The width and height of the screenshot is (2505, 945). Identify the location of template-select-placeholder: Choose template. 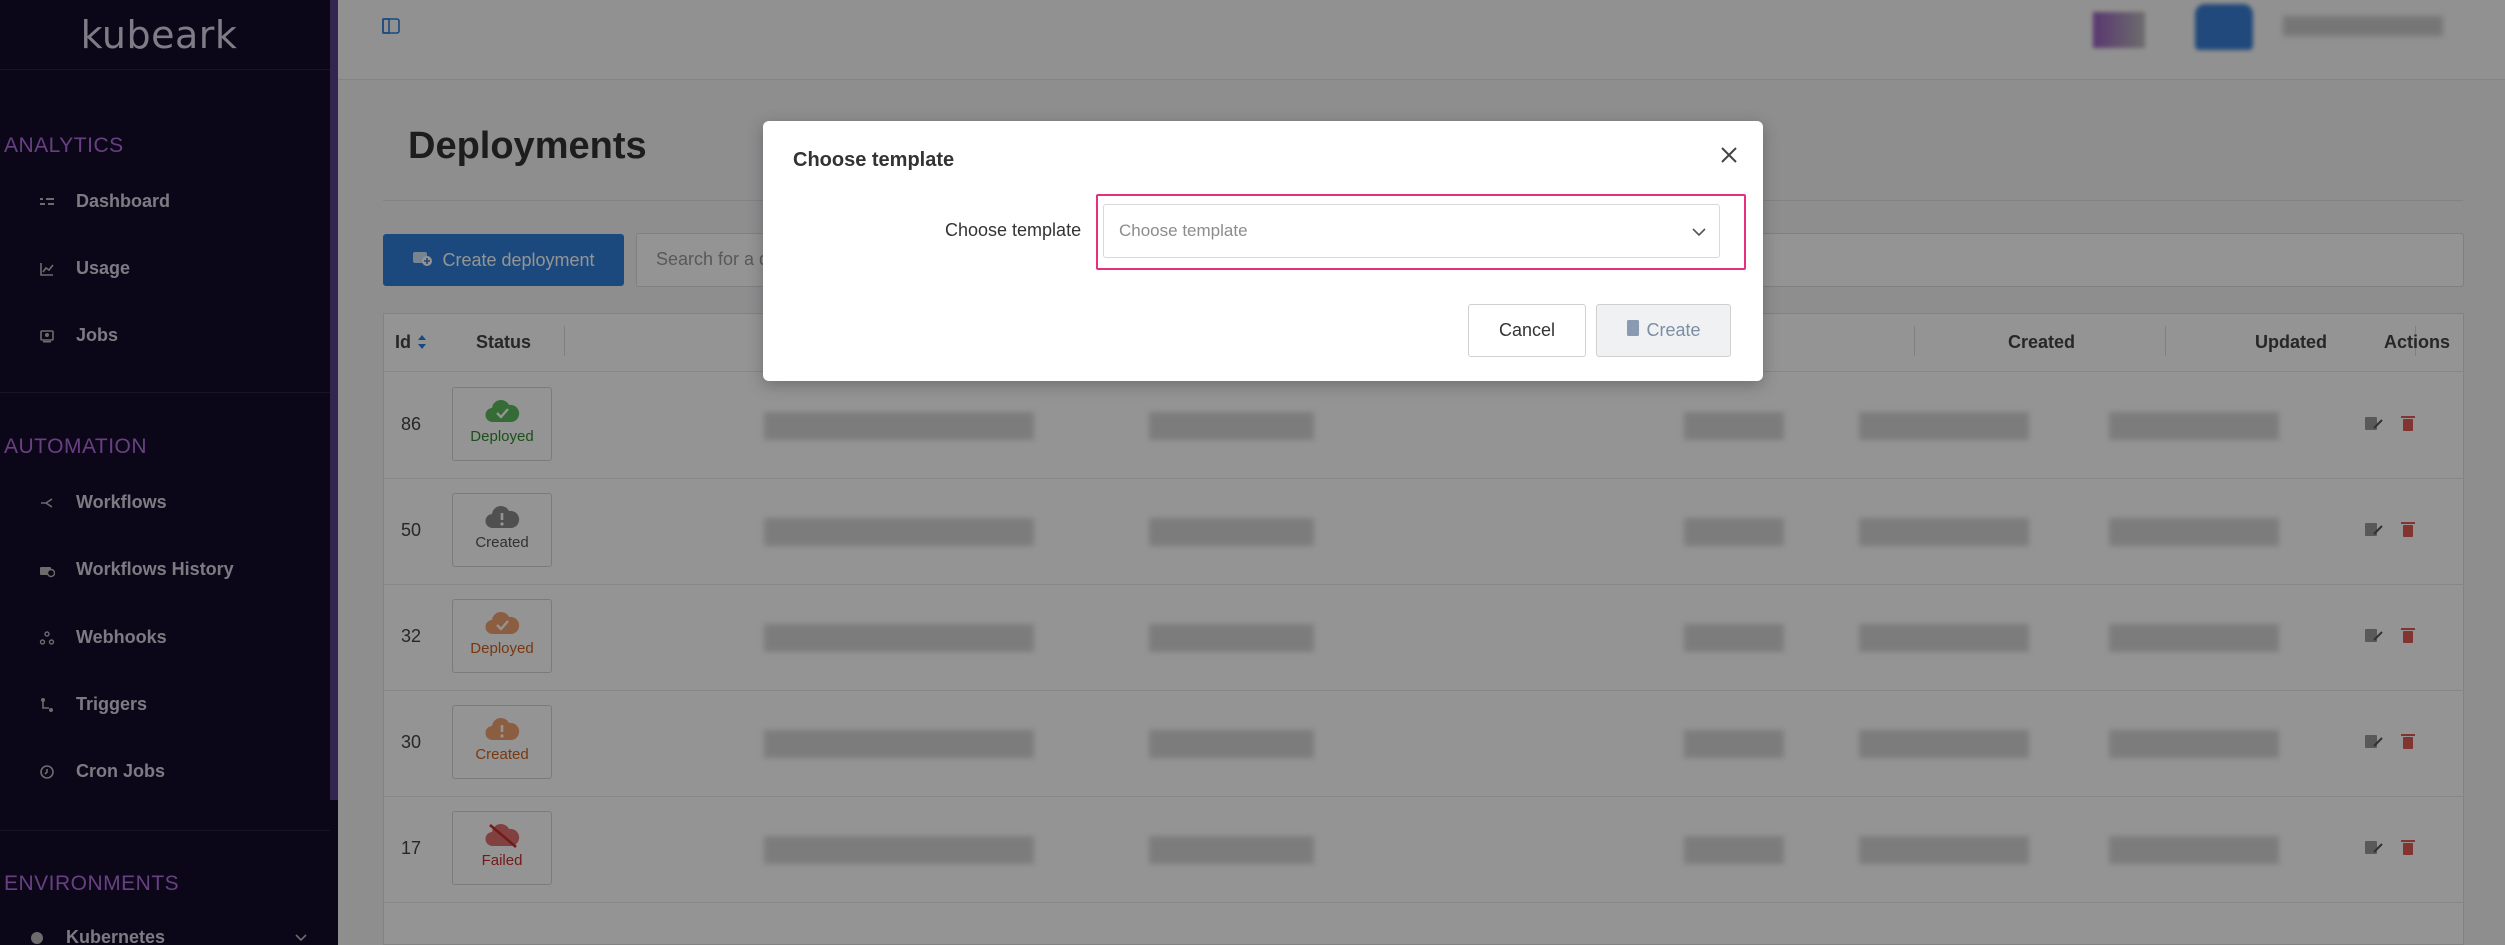
(1183, 230).